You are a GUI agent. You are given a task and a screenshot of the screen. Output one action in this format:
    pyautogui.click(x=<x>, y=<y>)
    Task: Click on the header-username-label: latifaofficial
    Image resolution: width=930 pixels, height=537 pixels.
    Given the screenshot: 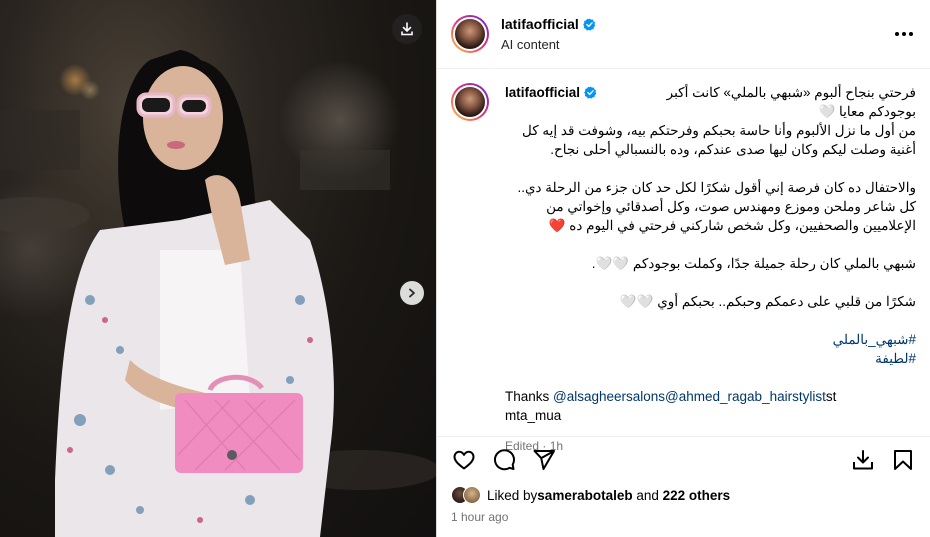 What is the action you would take?
    pyautogui.click(x=540, y=24)
    